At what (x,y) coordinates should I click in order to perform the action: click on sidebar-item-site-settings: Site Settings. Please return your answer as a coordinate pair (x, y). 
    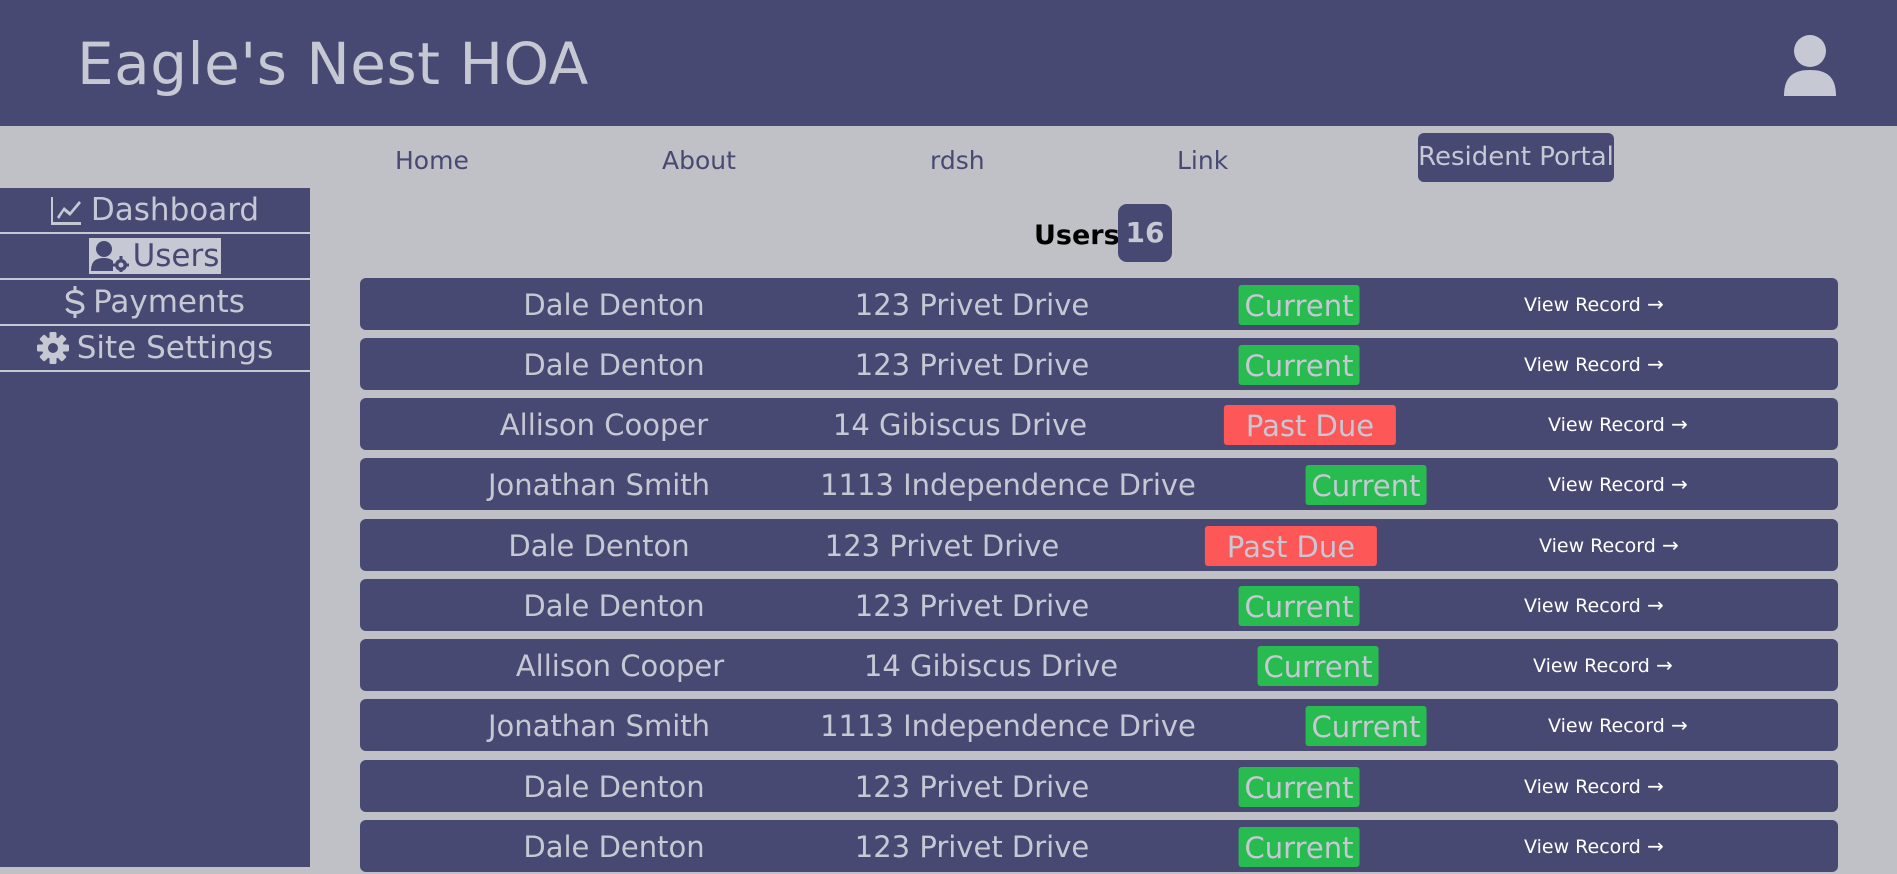
    Looking at the image, I should click on (155, 349).